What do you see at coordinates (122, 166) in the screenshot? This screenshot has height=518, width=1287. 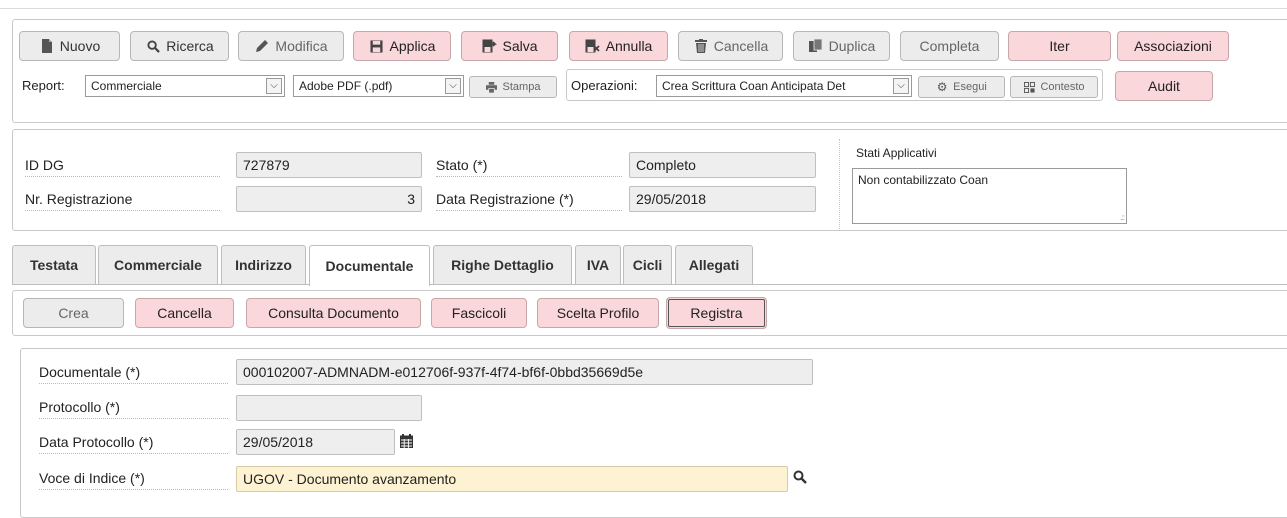 I see `id-dg-label: ID DG` at bounding box center [122, 166].